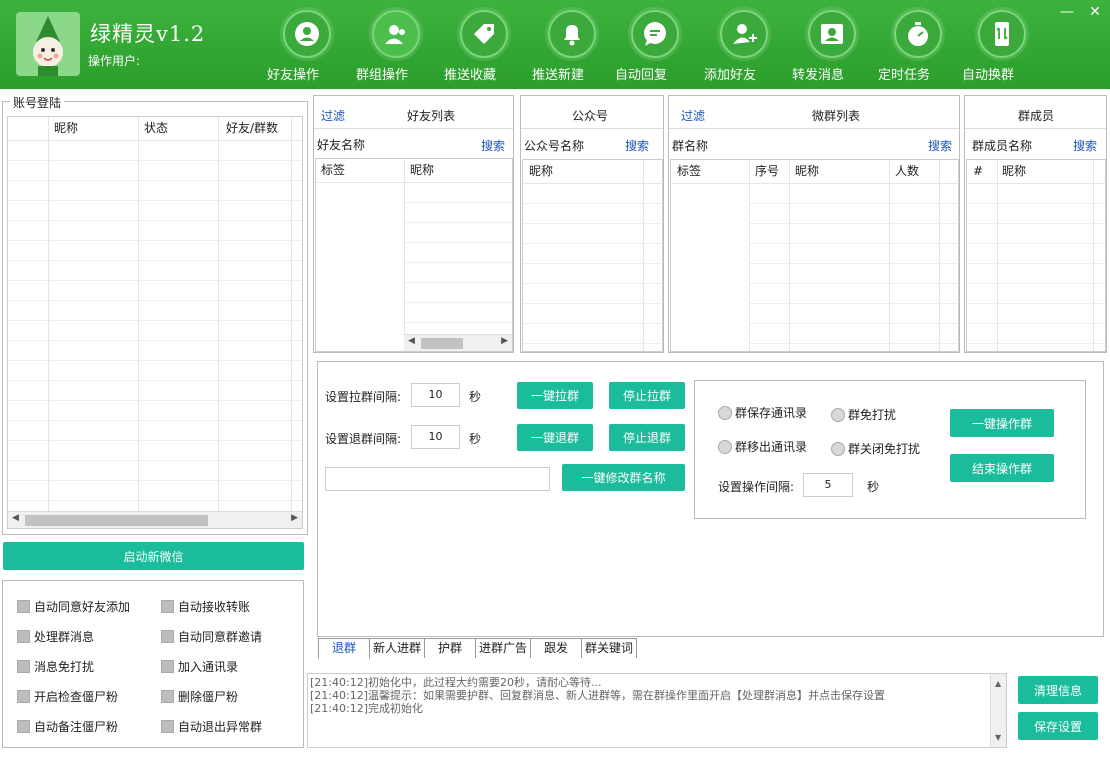  I want to click on checkbox-check-zombie-fans: 开启检查僵尸粉, so click(67, 696).